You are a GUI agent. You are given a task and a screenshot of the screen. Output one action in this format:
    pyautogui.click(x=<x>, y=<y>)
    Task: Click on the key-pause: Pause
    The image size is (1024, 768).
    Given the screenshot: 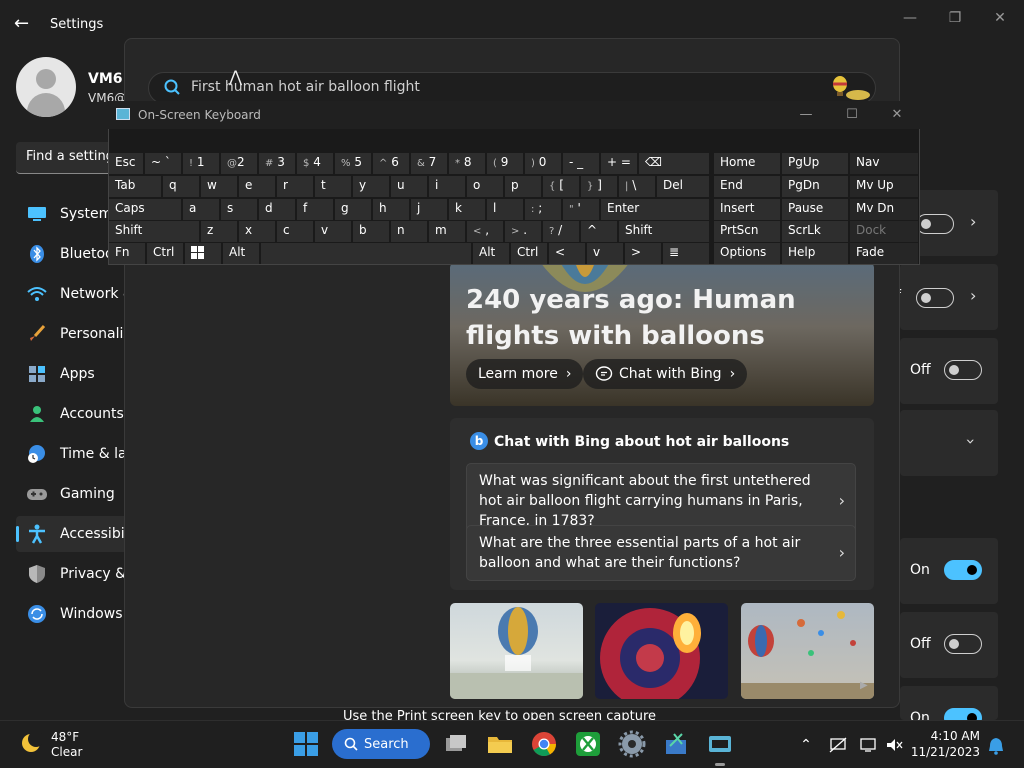 What is the action you would take?
    pyautogui.click(x=815, y=209)
    